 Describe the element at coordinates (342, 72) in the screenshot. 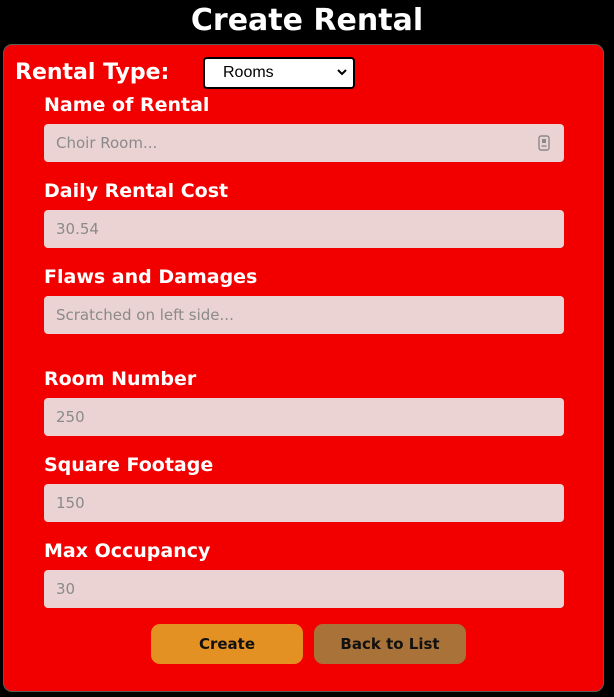

I see `chevron-down-icon` at that location.